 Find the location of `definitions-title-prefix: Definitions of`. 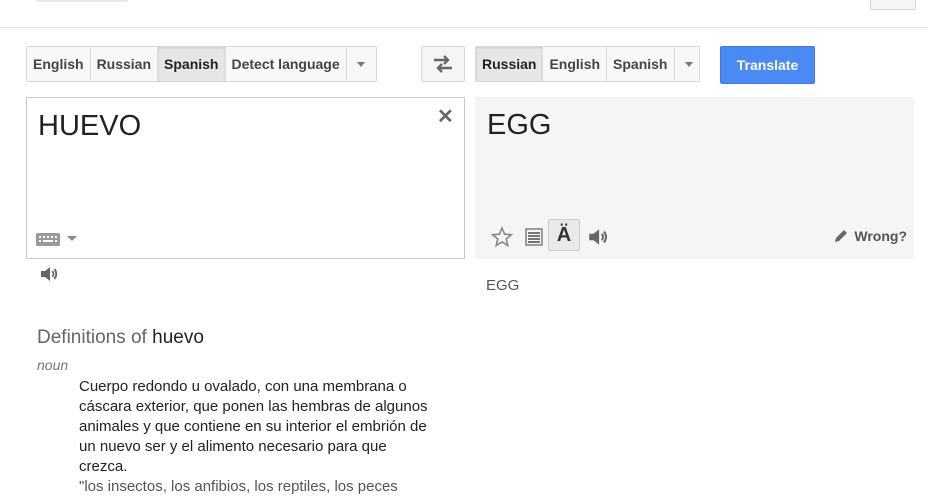

definitions-title-prefix: Definitions of is located at coordinates (92, 337).